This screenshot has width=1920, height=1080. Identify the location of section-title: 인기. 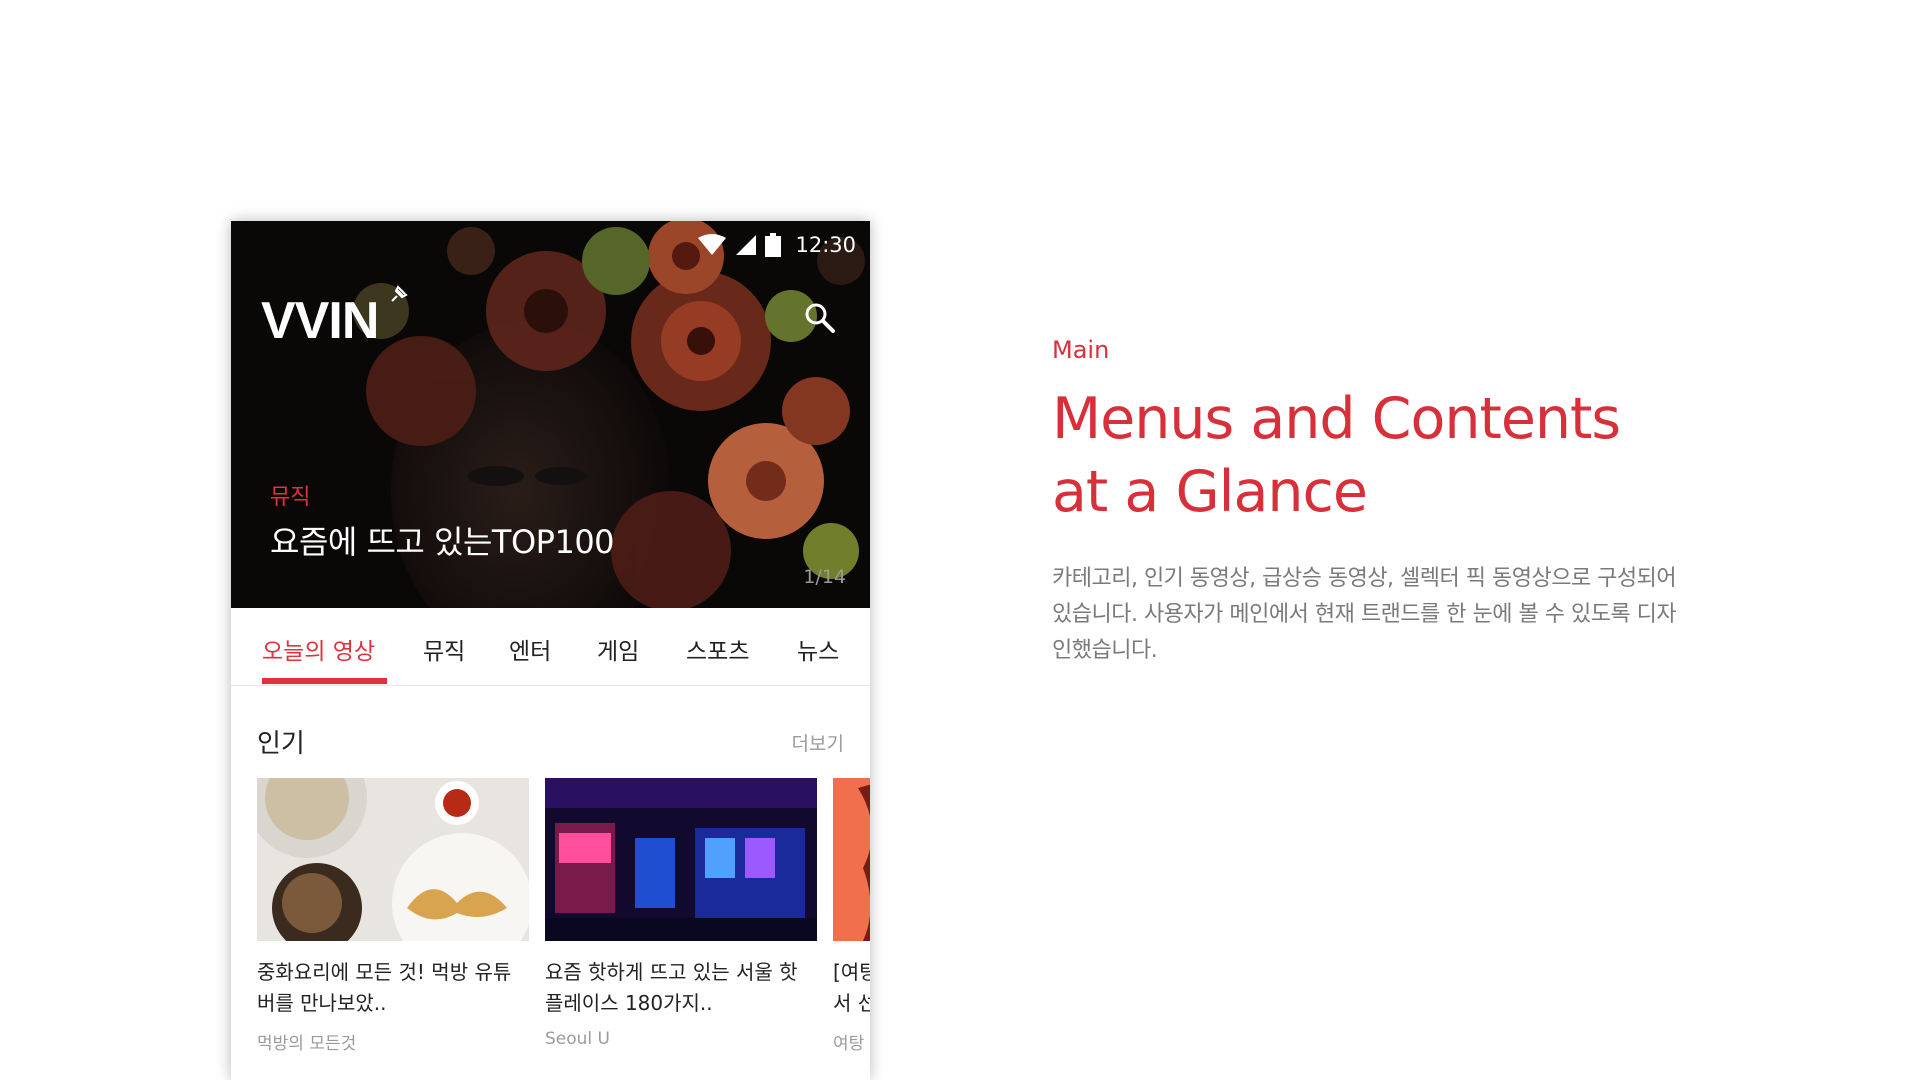
(281, 744).